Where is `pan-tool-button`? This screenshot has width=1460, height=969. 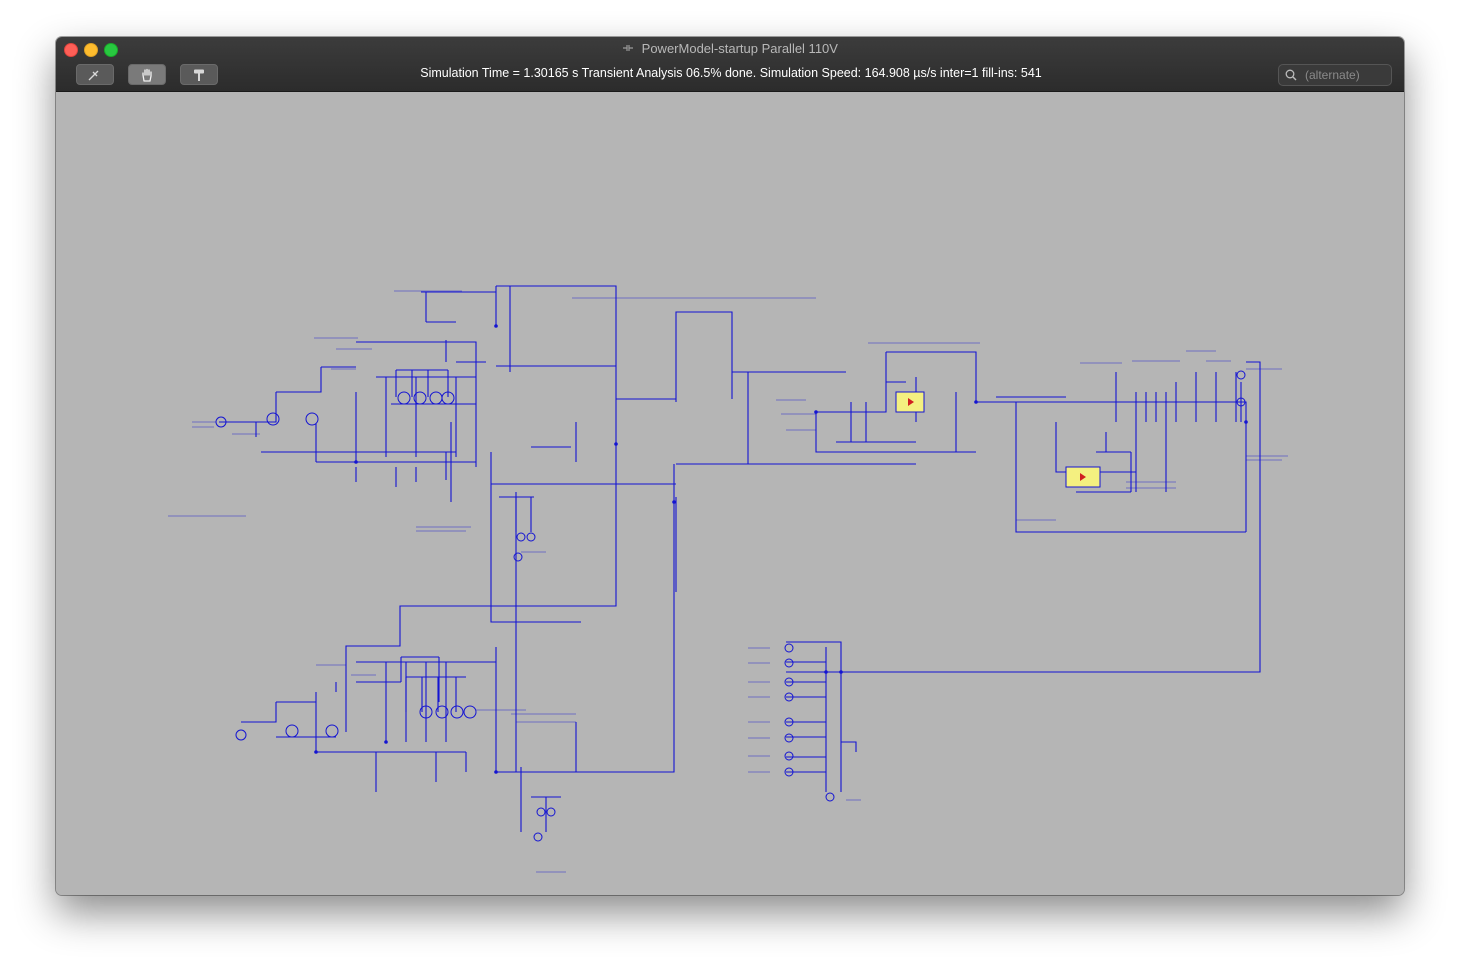 pan-tool-button is located at coordinates (147, 74).